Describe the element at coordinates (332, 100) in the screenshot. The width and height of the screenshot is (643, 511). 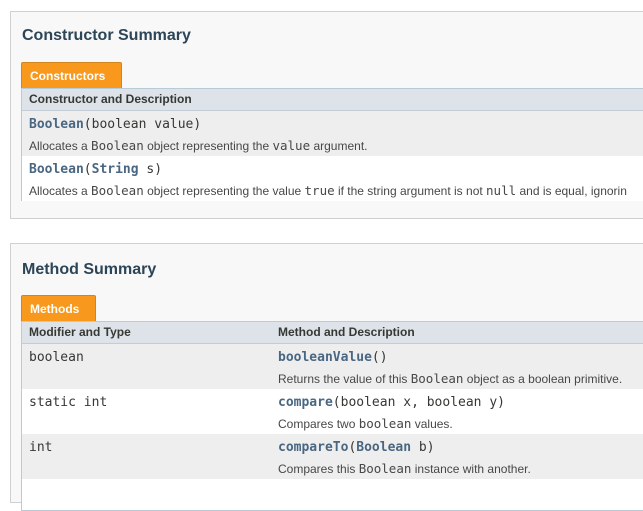
I see `table-header: Constructor and Description` at that location.